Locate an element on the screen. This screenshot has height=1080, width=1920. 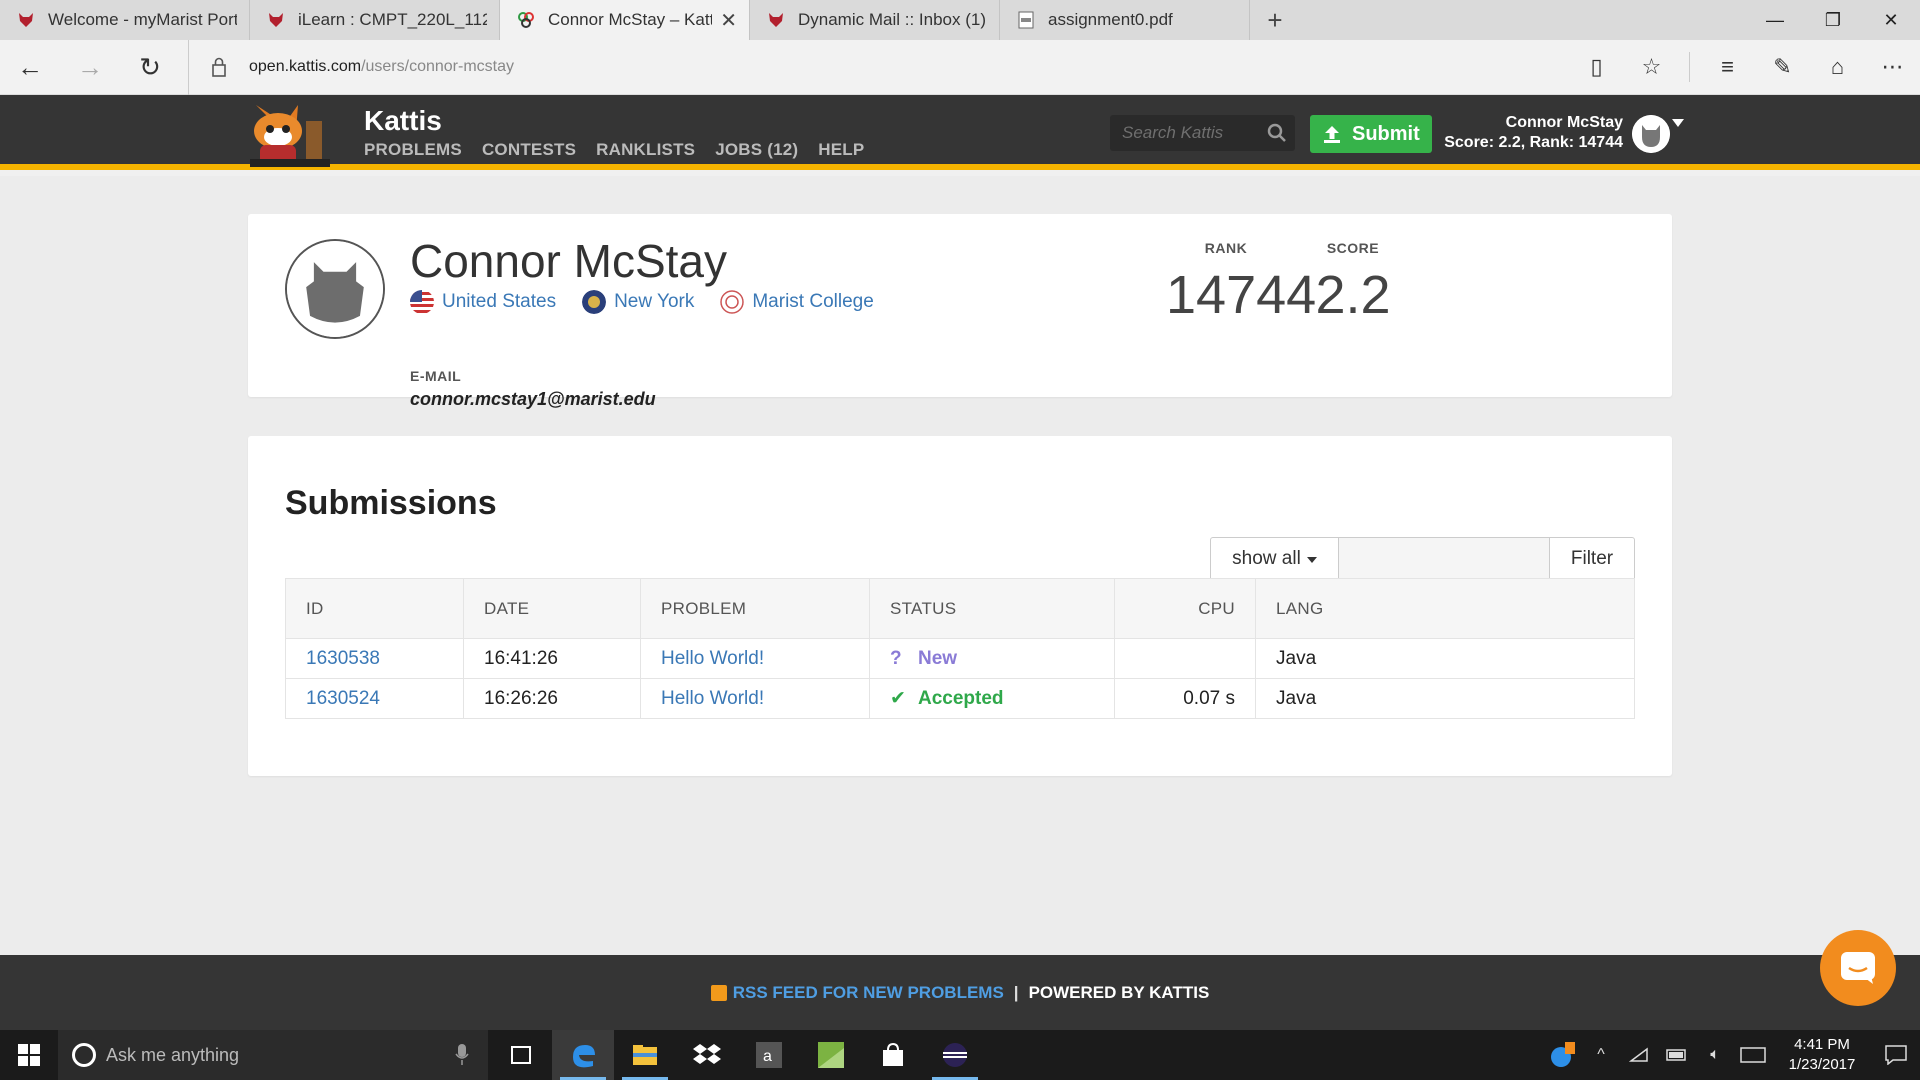
browser-tab: iLearn : CMPT_220L_112_17: is located at coordinates (375, 20).